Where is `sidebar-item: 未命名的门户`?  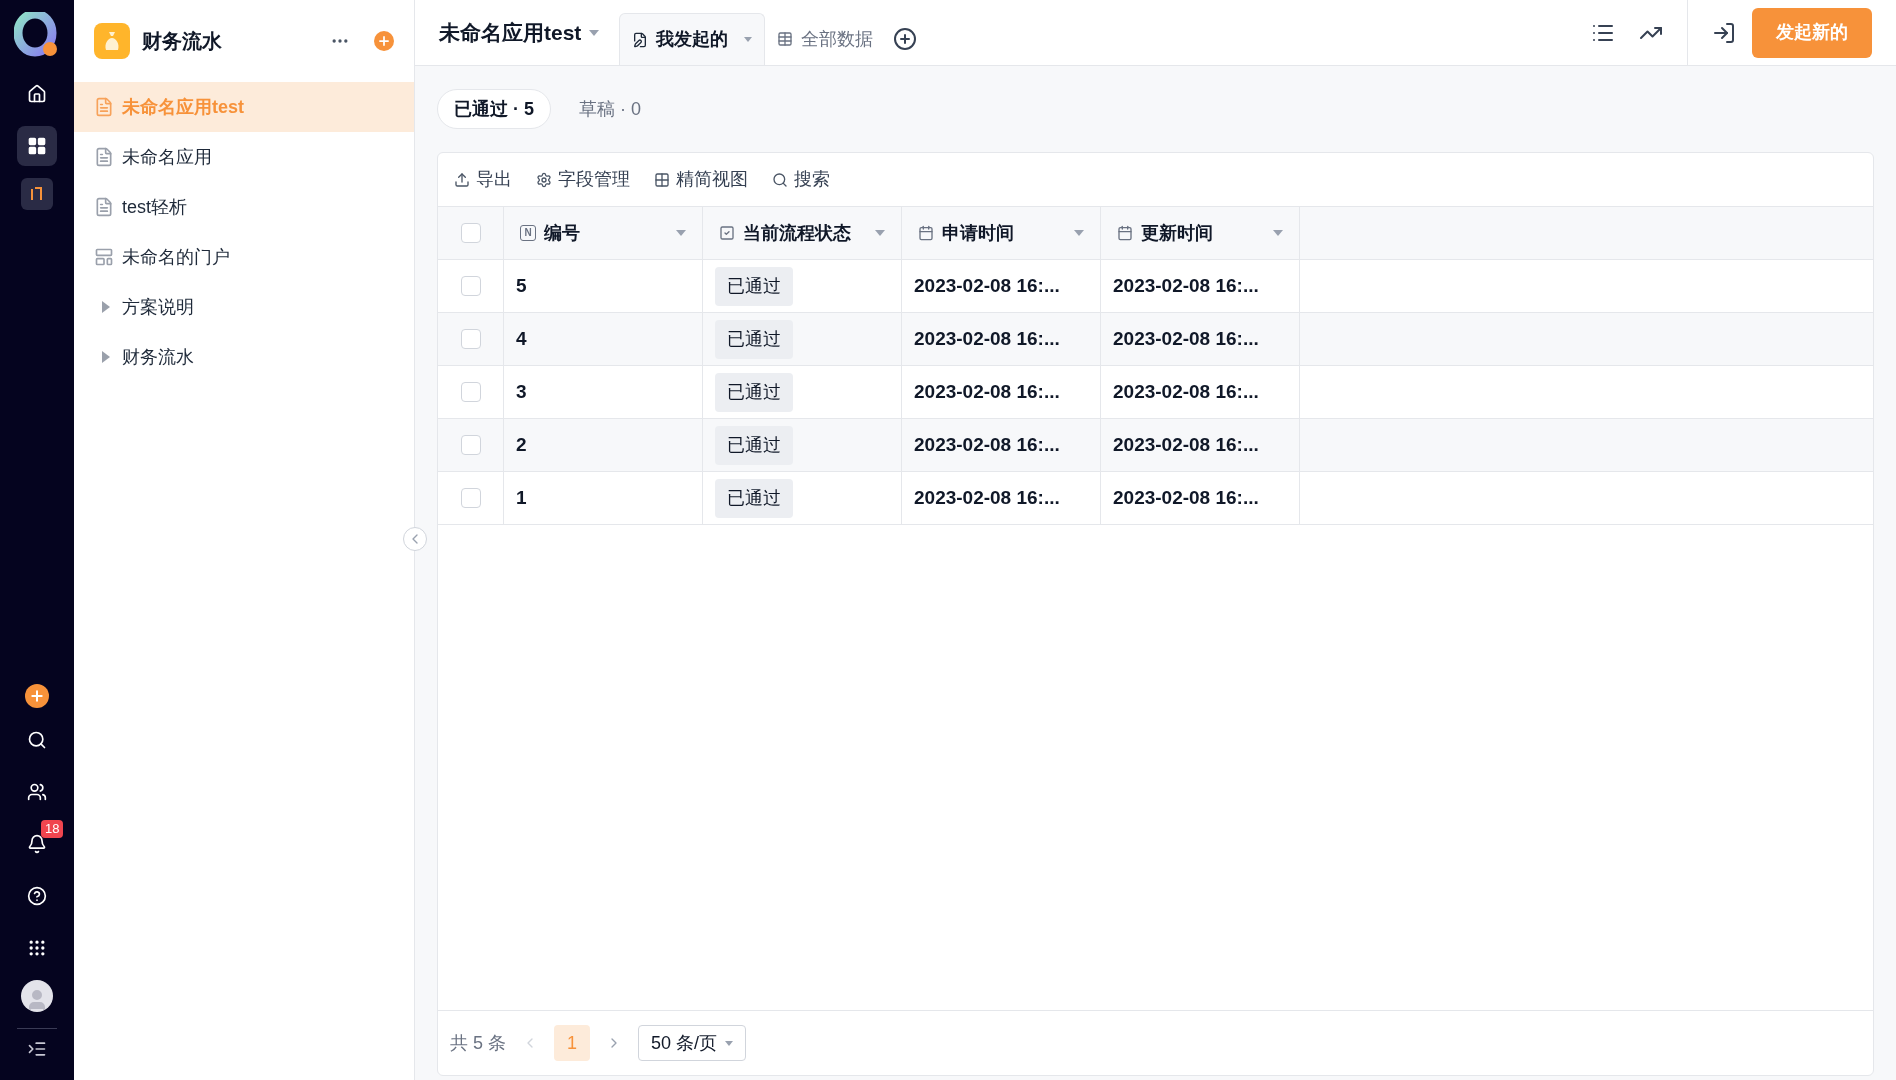
sidebar-item: 未命名的门户 is located at coordinates (244, 257).